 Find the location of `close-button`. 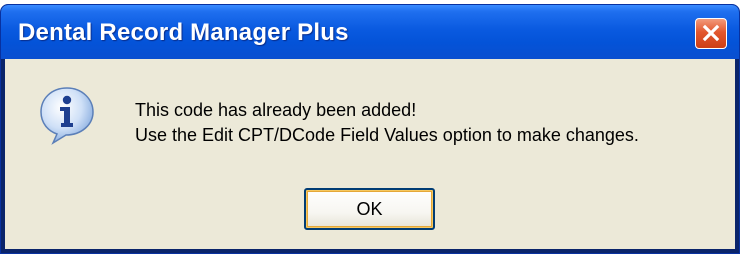

close-button is located at coordinates (711, 33).